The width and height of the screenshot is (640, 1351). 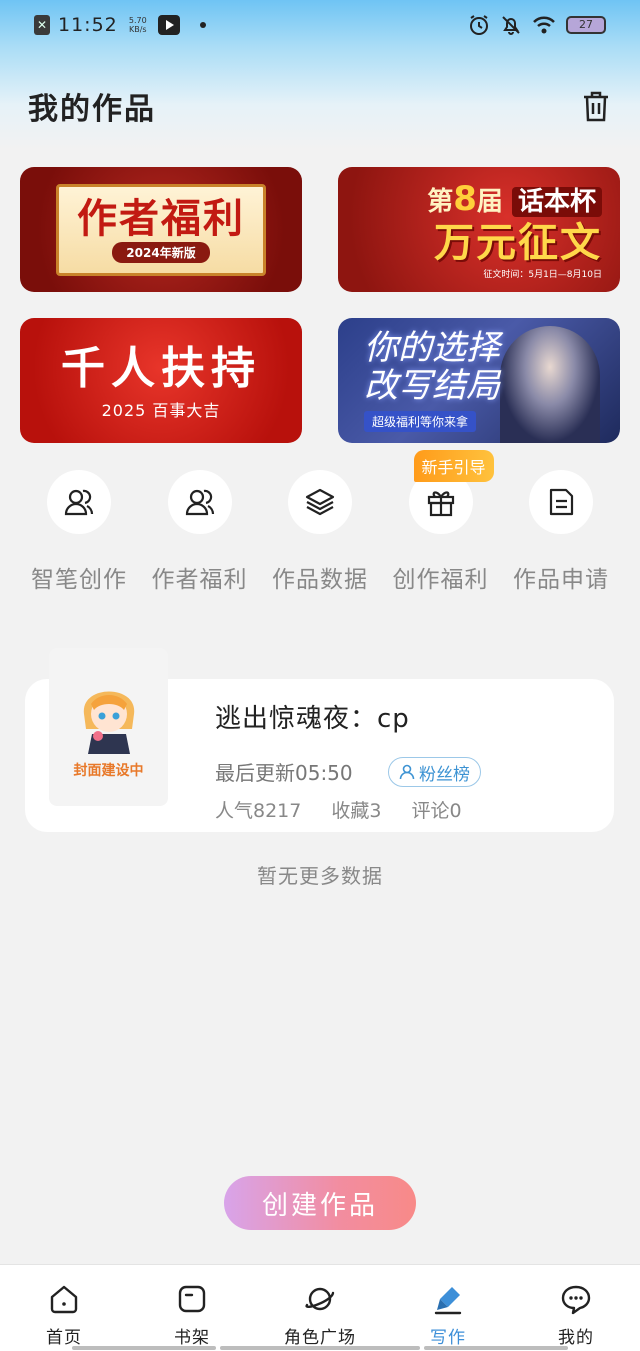 What do you see at coordinates (192, 1315) in the screenshot?
I see `nav-item-bookshelf: 书架` at bounding box center [192, 1315].